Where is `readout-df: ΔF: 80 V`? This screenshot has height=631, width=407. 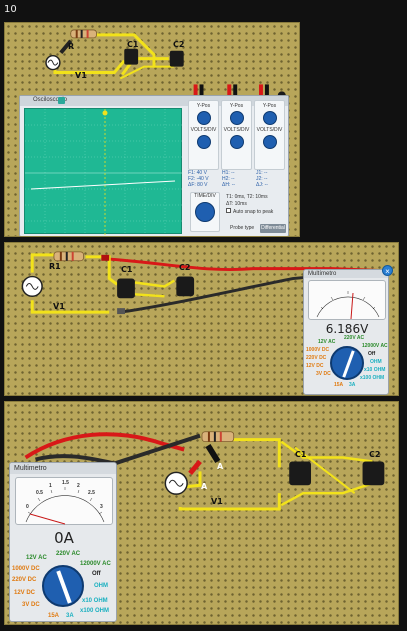
readout-df: ΔF: 80 V is located at coordinates (198, 185).